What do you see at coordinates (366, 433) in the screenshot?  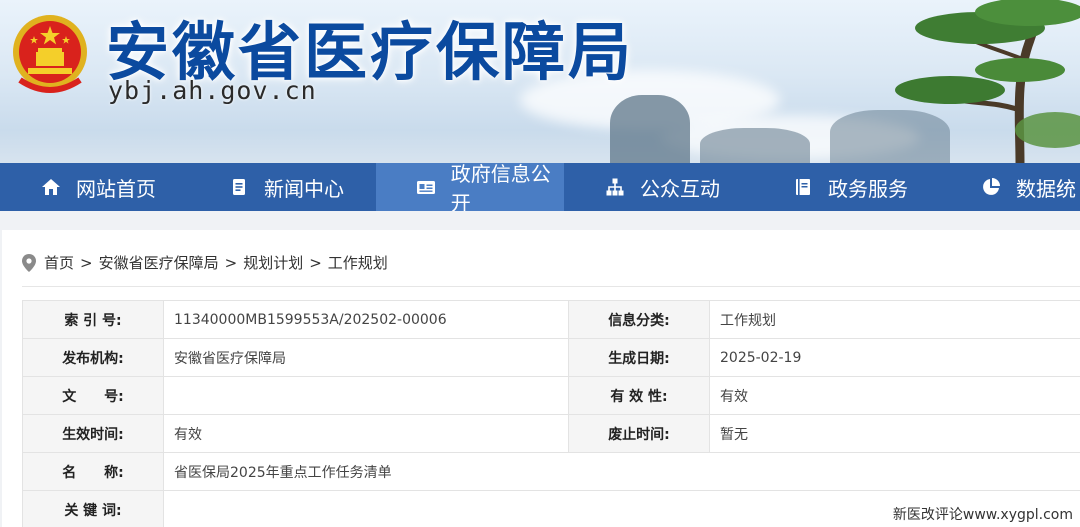 I see `effective-time-value: 有效` at bounding box center [366, 433].